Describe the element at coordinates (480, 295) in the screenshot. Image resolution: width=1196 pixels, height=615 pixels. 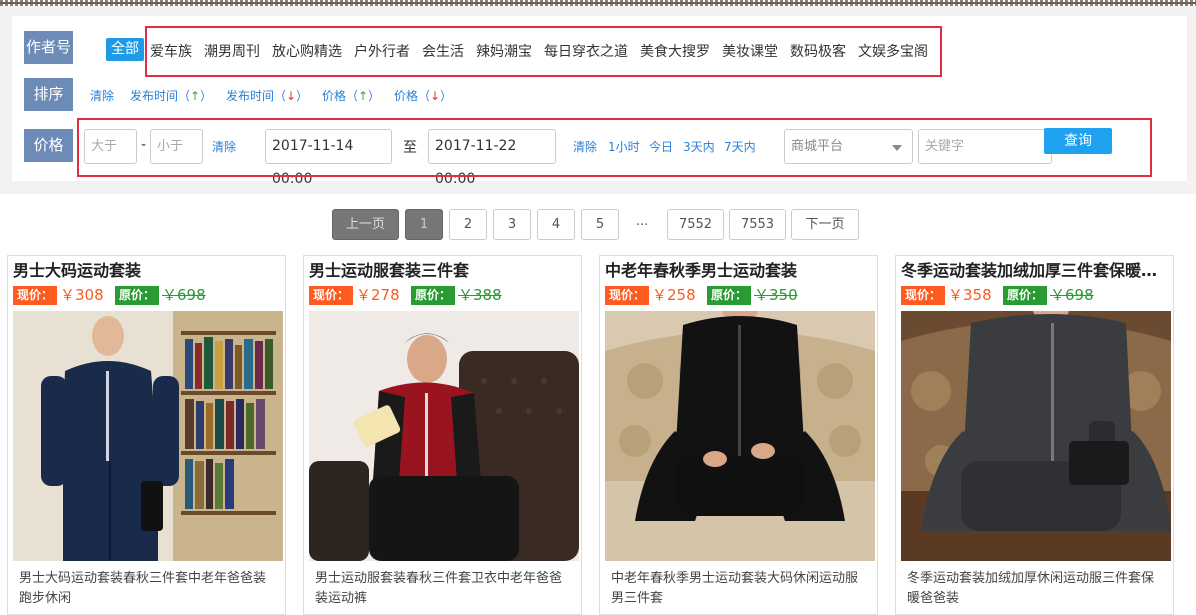
I see `orig-price: ￥388` at that location.